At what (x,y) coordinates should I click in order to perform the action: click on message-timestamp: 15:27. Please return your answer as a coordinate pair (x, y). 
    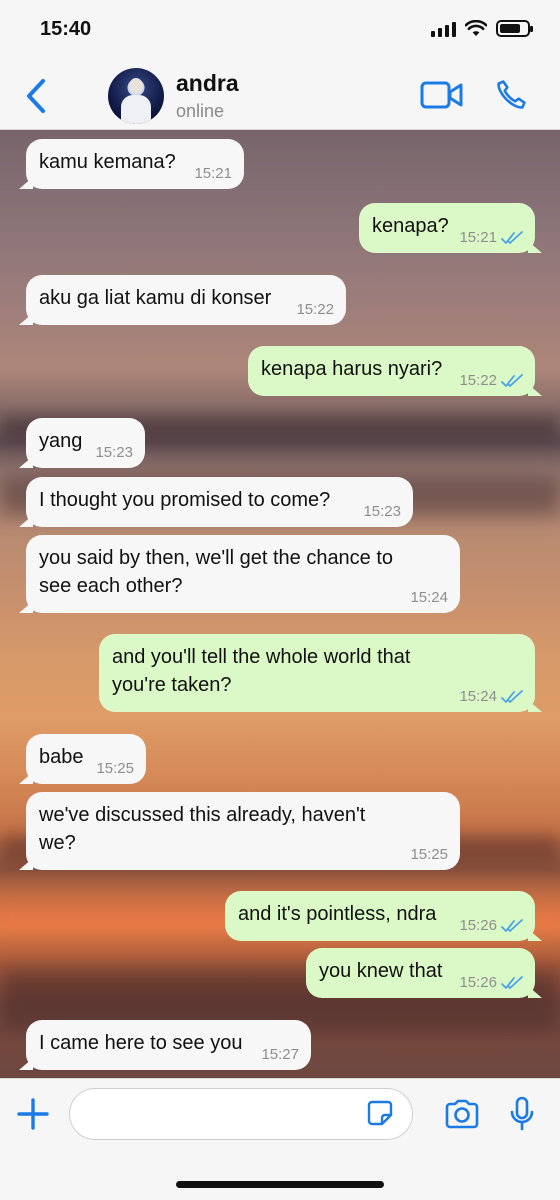
    Looking at the image, I should click on (280, 1055).